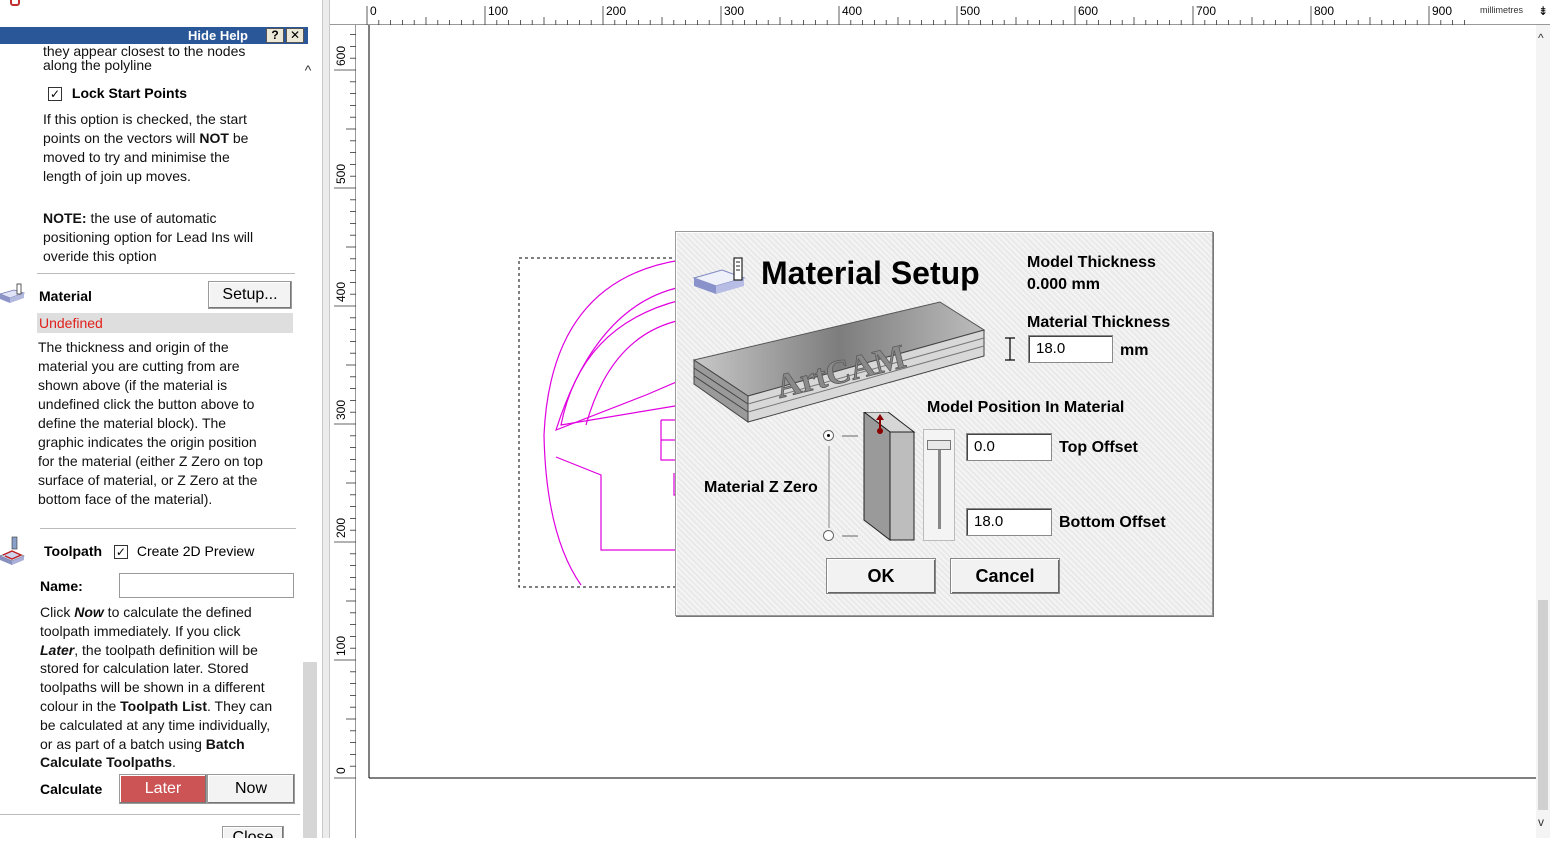  Describe the element at coordinates (341, 174) in the screenshot. I see `left-ruler-tick-label: 500` at that location.